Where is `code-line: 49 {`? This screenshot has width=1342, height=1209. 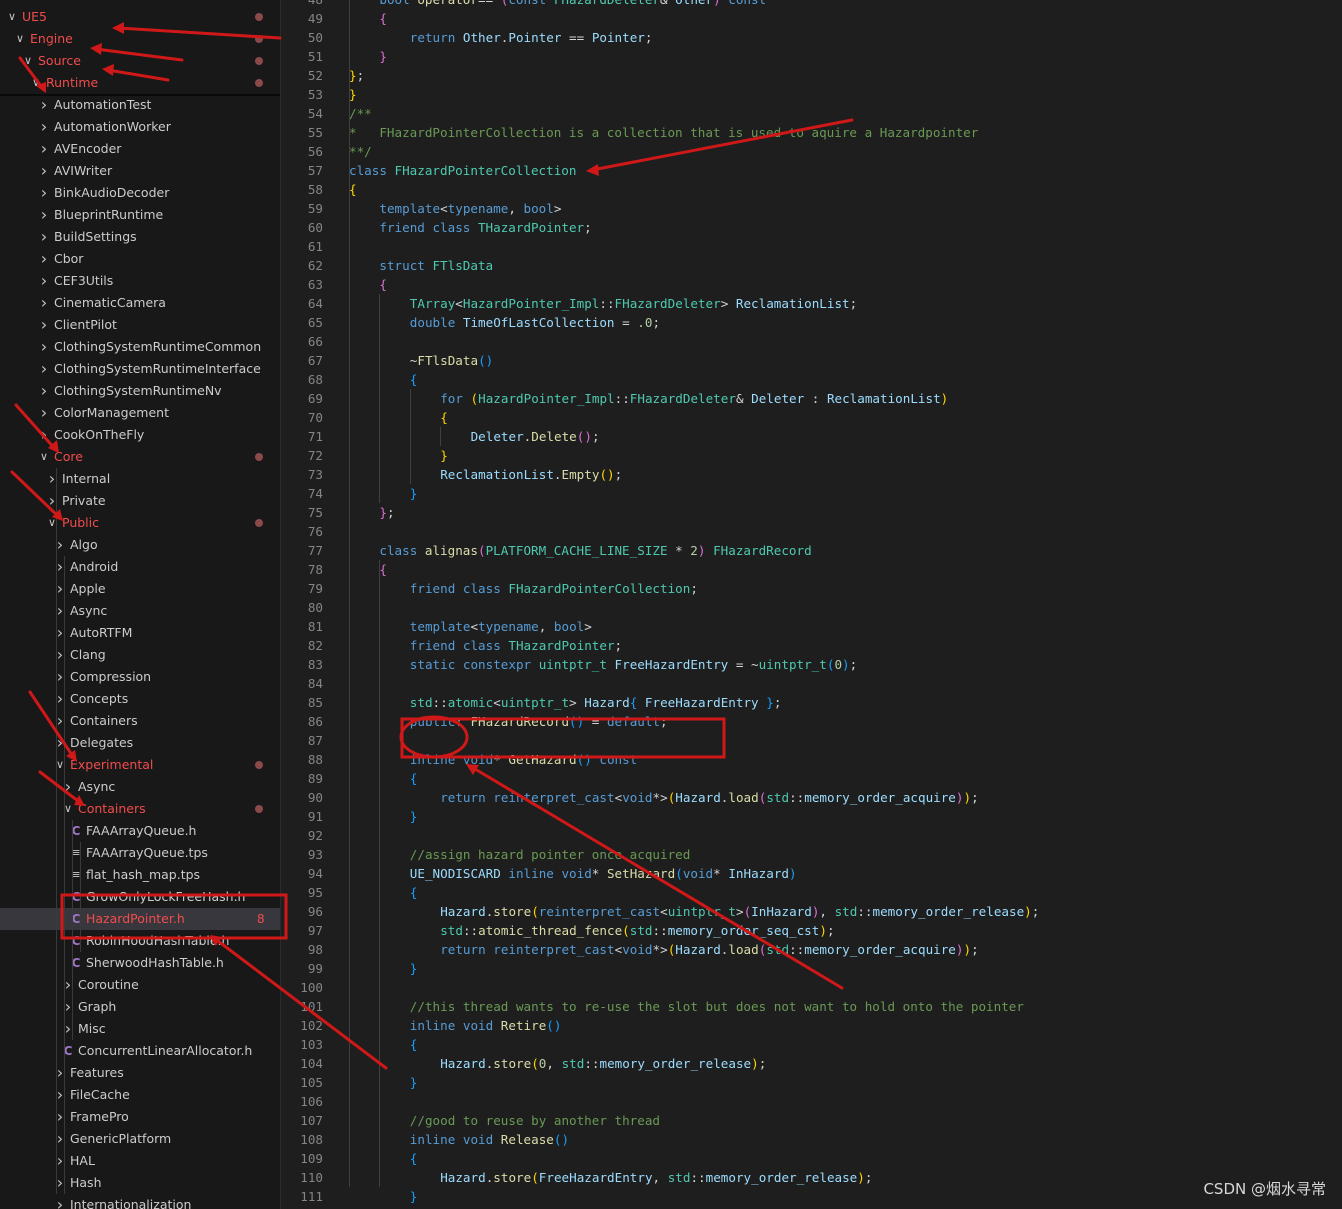
code-line: 49 { is located at coordinates (811, 18).